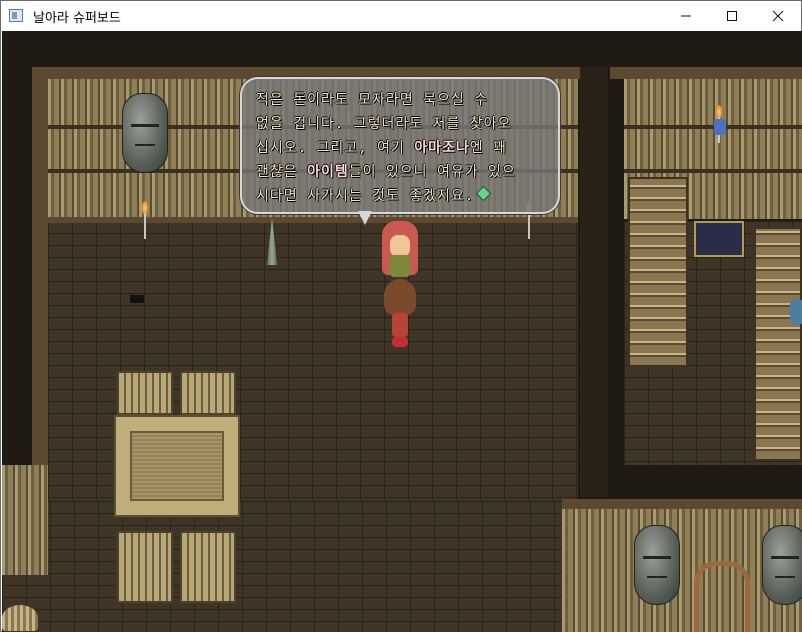  I want to click on blue-bottle-icon, so click(720, 127).